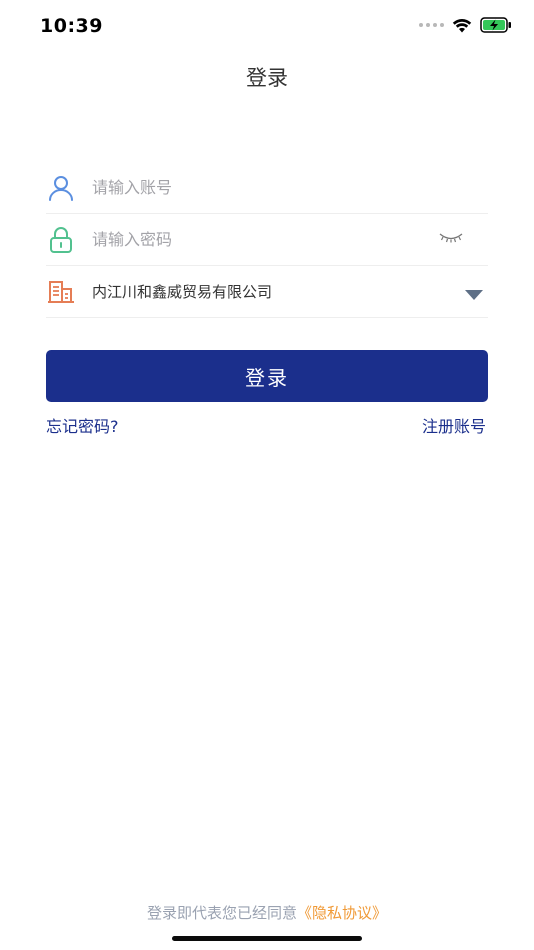 This screenshot has height=950, width=534. Describe the element at coordinates (462, 25) in the screenshot. I see `wifi-icon` at that location.